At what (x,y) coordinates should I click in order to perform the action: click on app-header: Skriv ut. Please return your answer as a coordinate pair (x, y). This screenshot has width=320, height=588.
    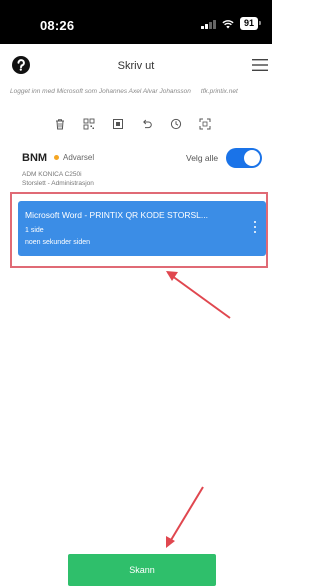
    Looking at the image, I should click on (136, 65).